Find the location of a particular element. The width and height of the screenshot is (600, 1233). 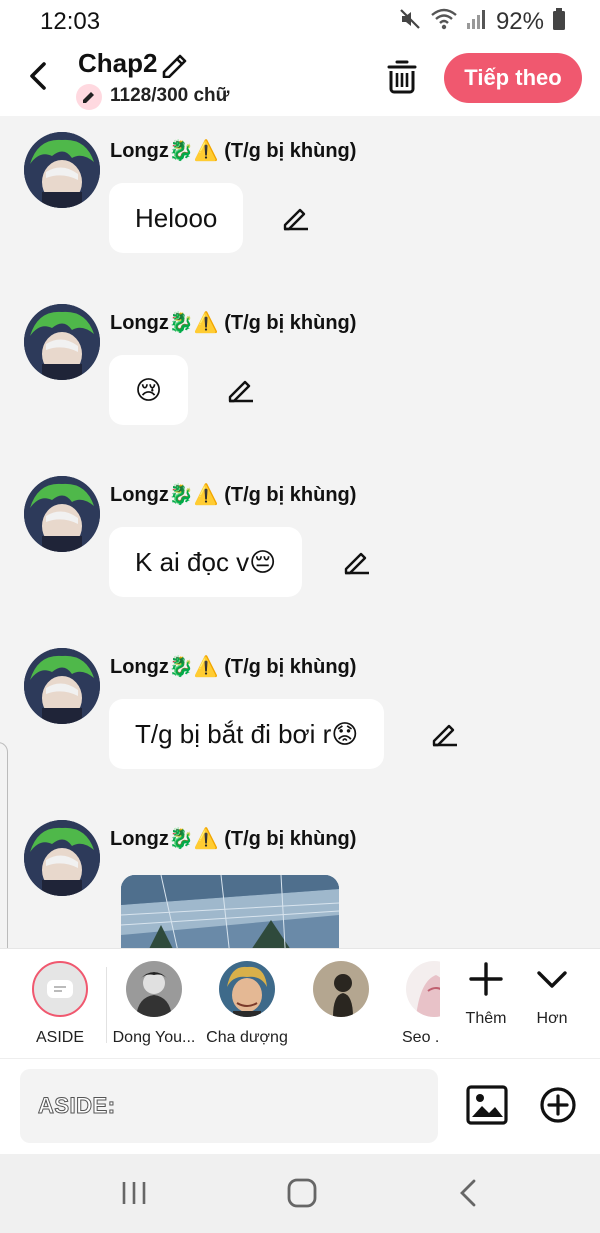

status-bar: 12:03 92% is located at coordinates (300, 21).